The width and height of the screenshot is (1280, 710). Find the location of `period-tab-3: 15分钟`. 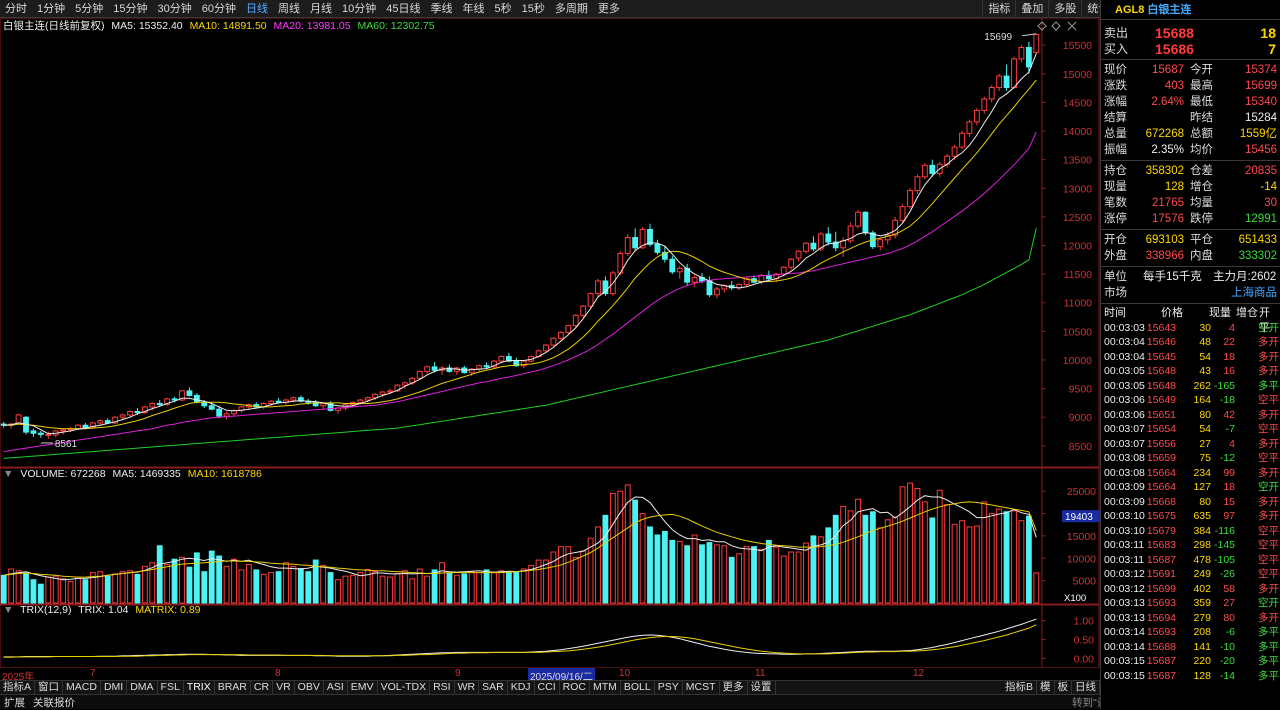

period-tab-3: 15分钟 is located at coordinates (130, 9).